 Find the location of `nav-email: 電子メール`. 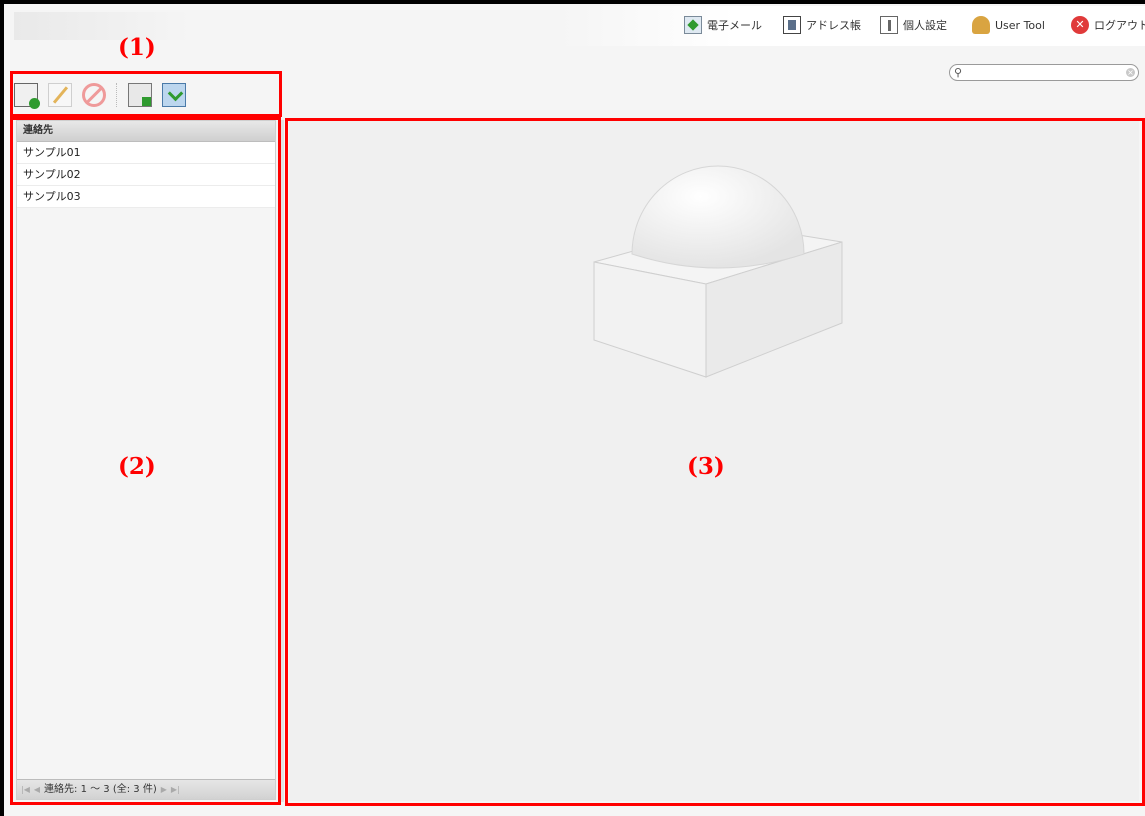

nav-email: 電子メール is located at coordinates (723, 25).